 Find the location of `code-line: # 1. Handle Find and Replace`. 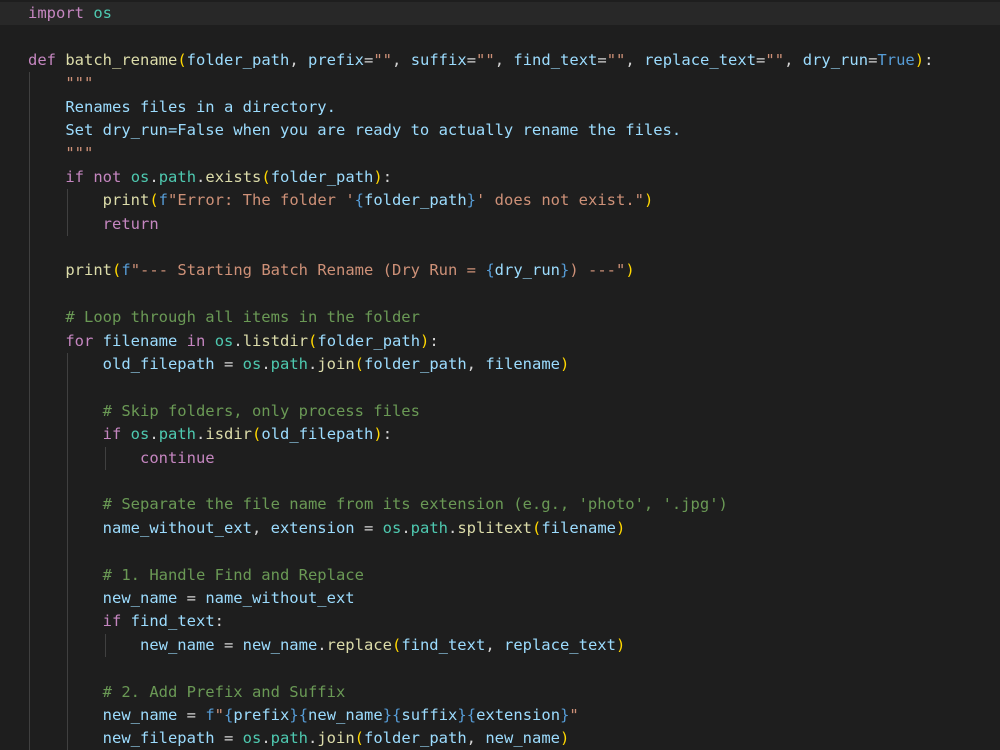

code-line: # 1. Handle Find and Replace is located at coordinates (196, 575).